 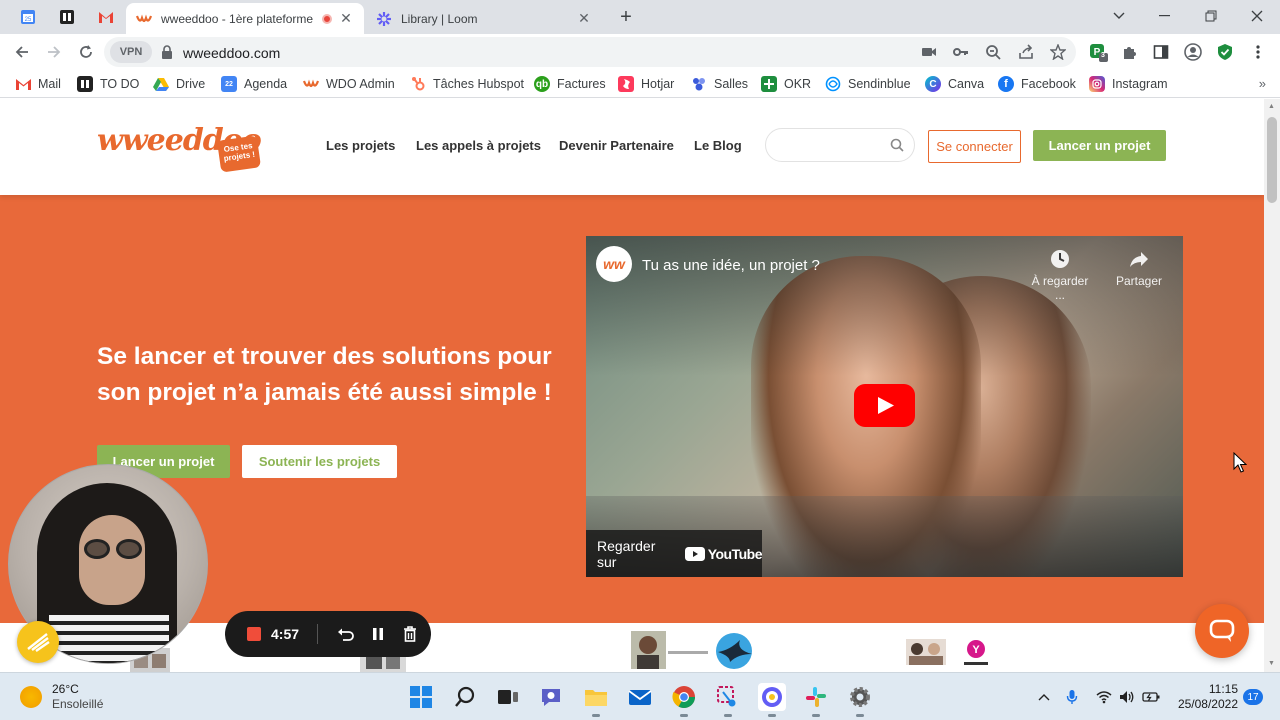 I want to click on nav-projects: Les projets, so click(x=360, y=145).